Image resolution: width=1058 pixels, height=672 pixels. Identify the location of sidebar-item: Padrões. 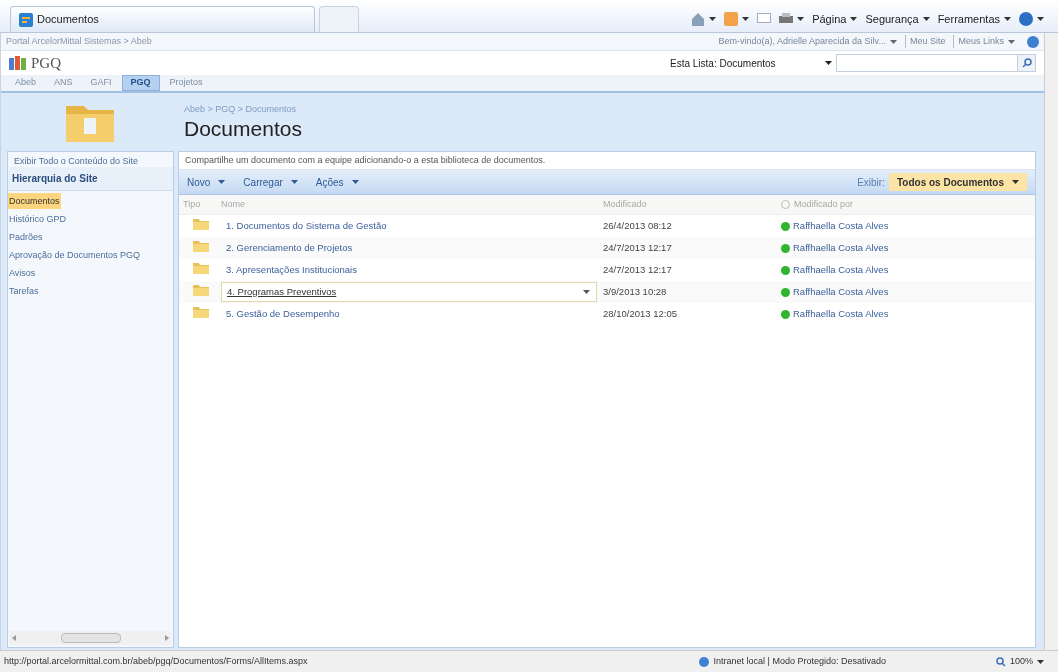
(26, 237).